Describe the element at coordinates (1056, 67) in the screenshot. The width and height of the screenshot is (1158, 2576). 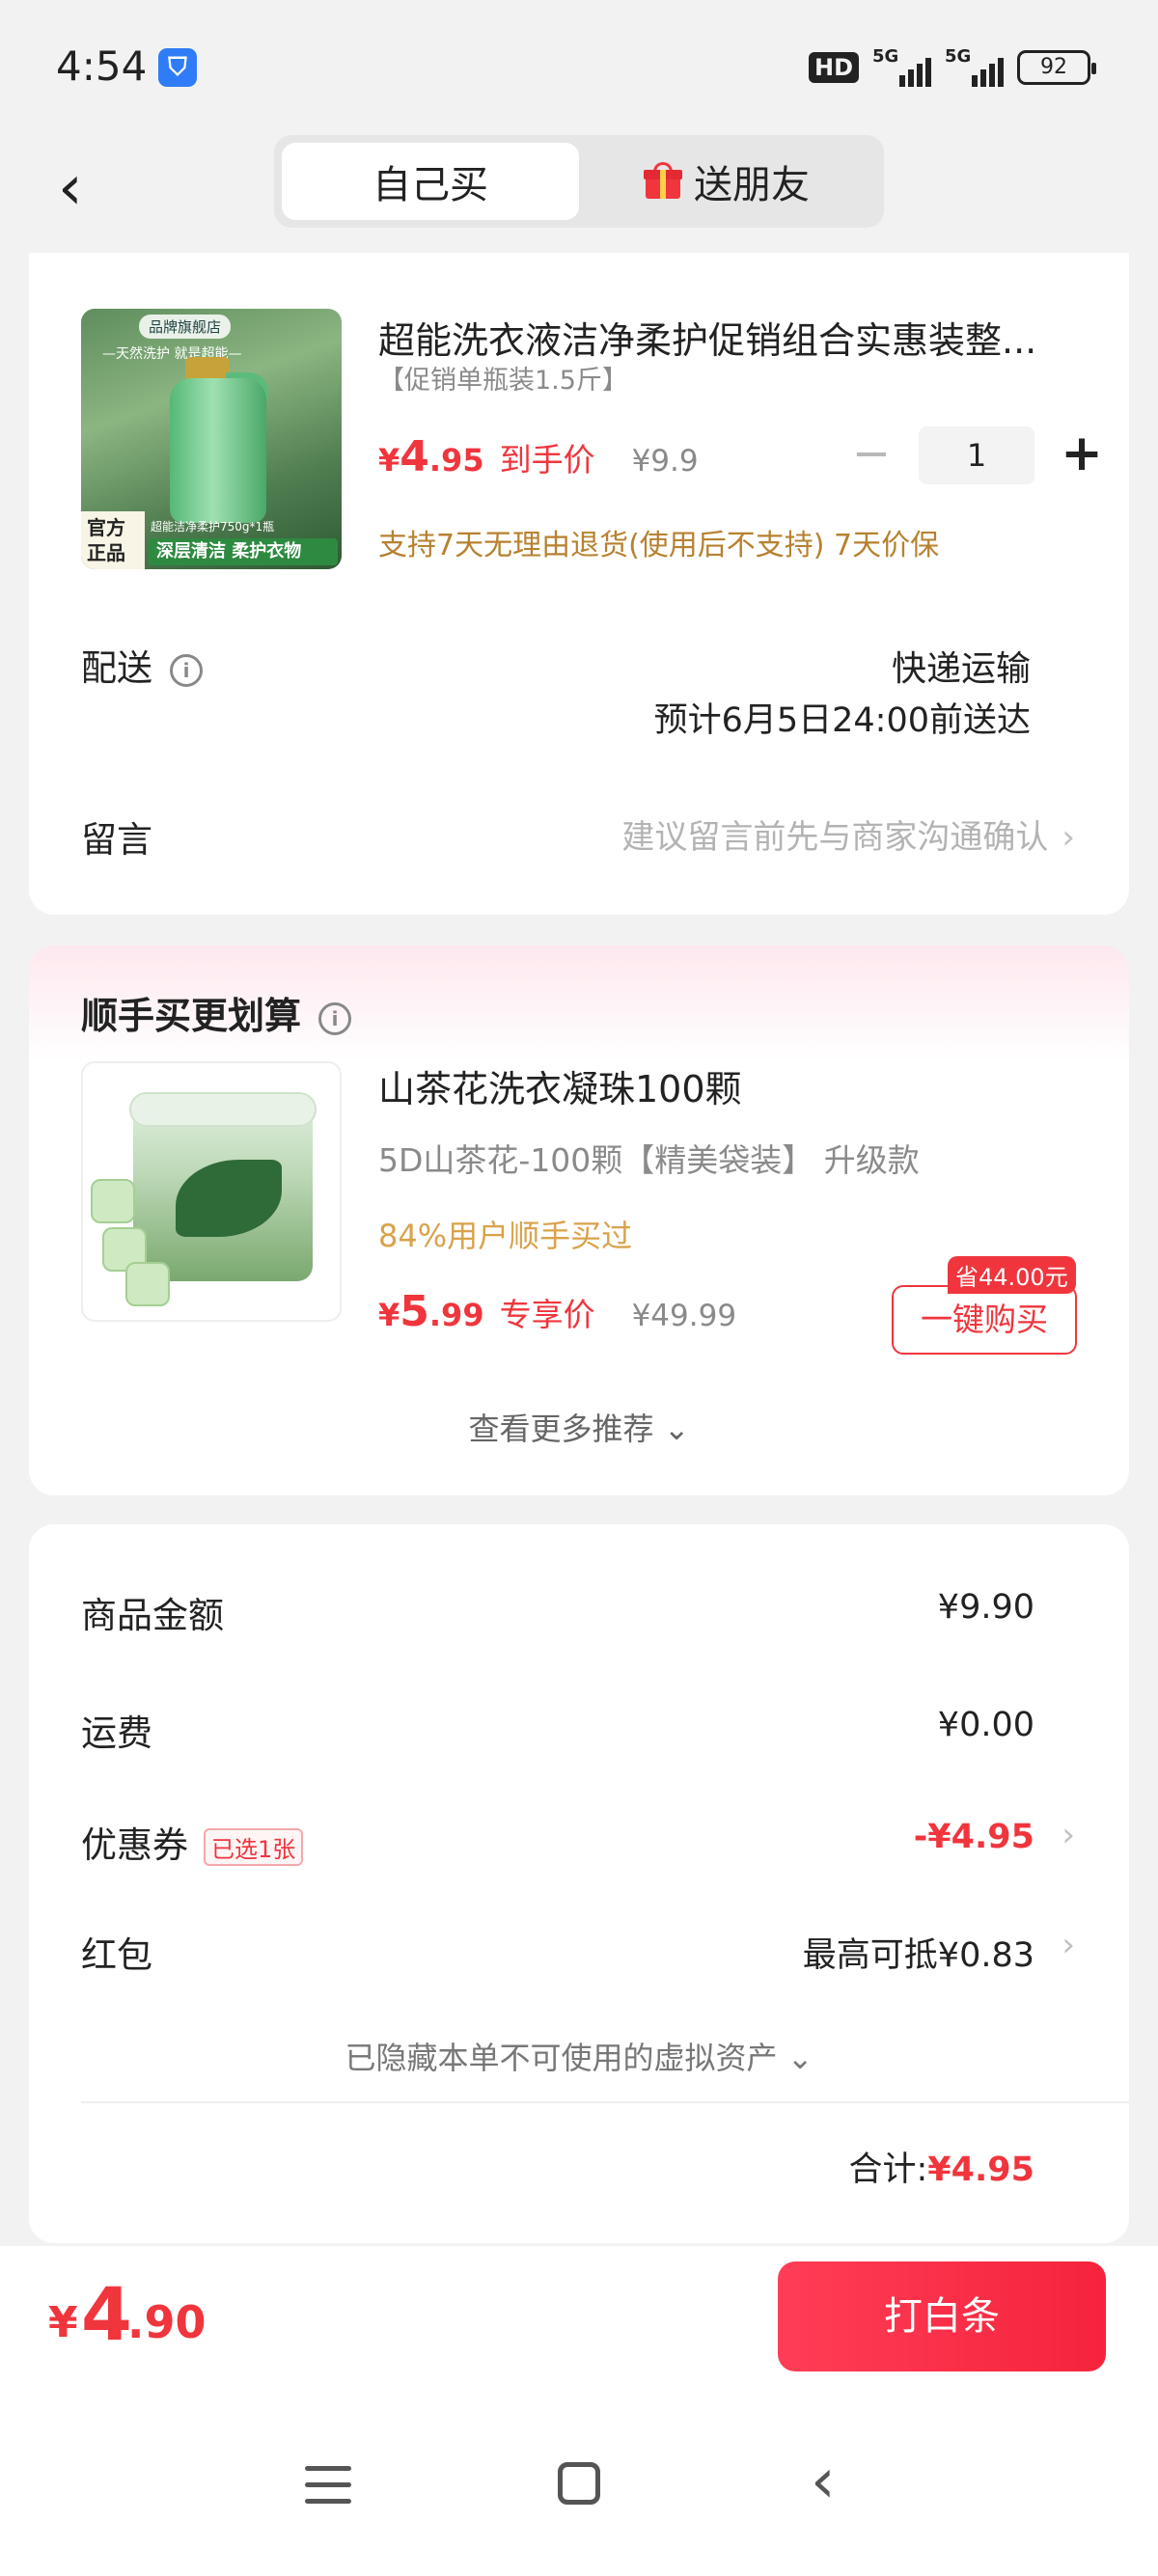
I see `battery-icon: 92` at that location.